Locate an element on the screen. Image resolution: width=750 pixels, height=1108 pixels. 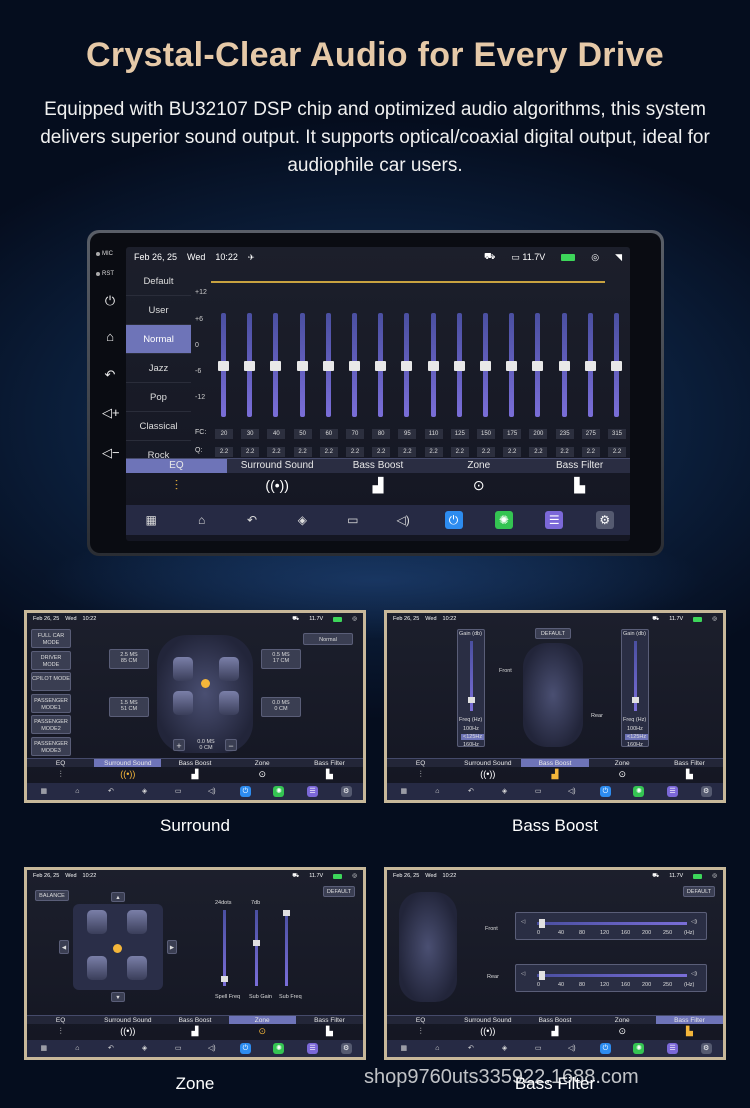
eq-band-frequency: 80 is located at coordinates (381, 434).